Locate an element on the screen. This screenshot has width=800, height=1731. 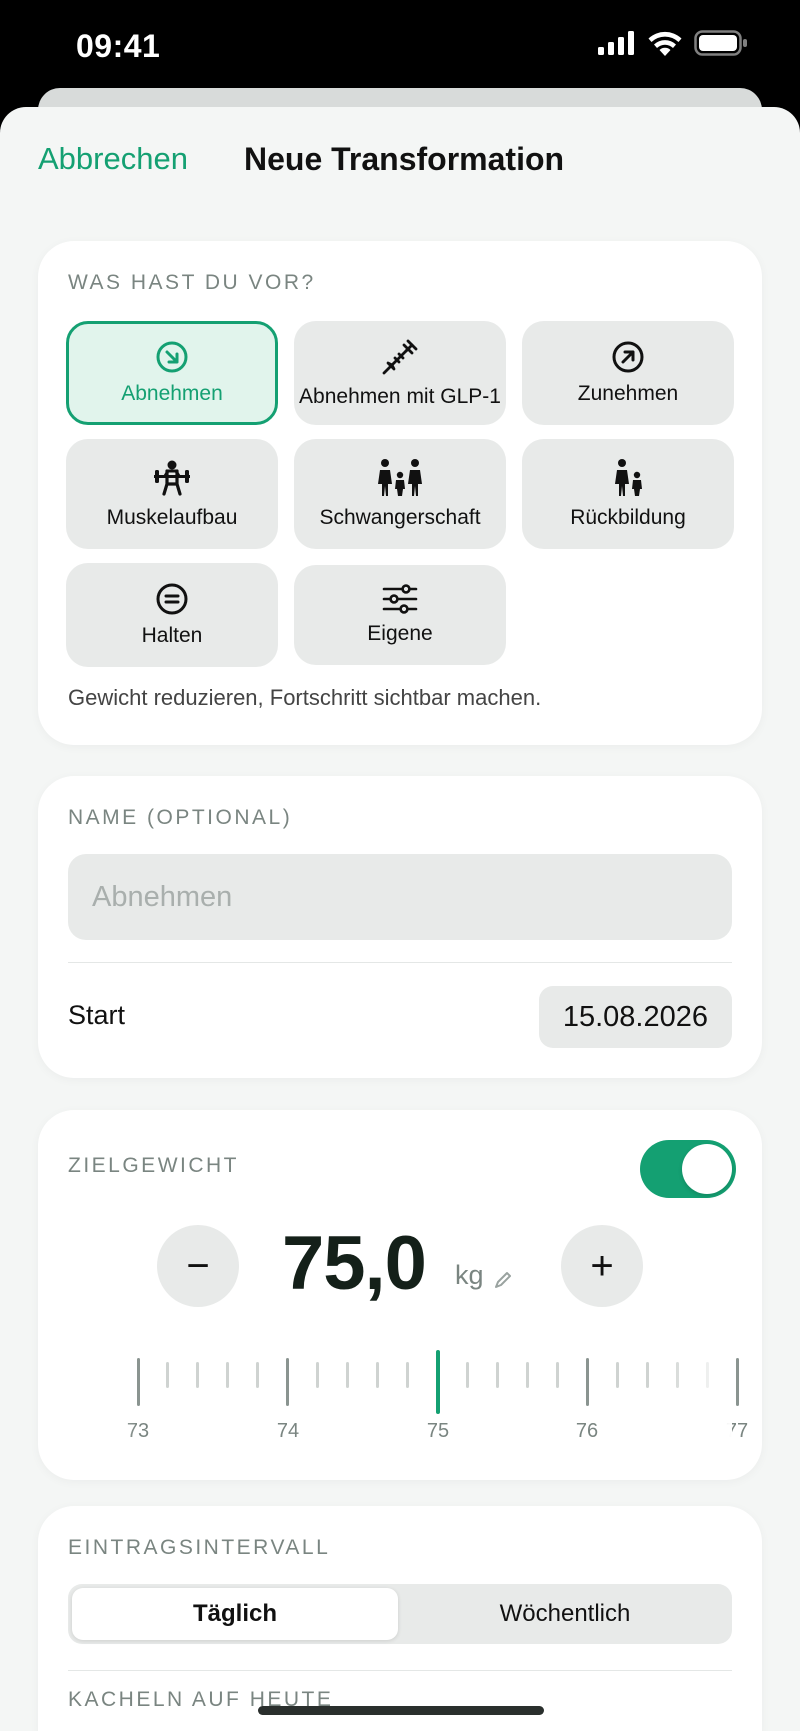
goal-option-label: Rückbildung is located at coordinates (628, 517).